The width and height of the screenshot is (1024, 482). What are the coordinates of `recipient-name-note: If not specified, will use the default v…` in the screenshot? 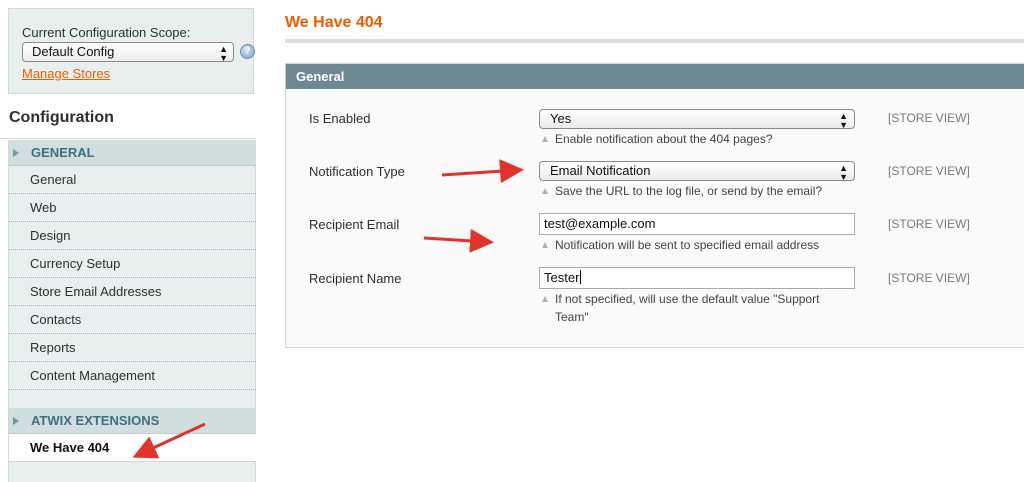 It's located at (690, 308).